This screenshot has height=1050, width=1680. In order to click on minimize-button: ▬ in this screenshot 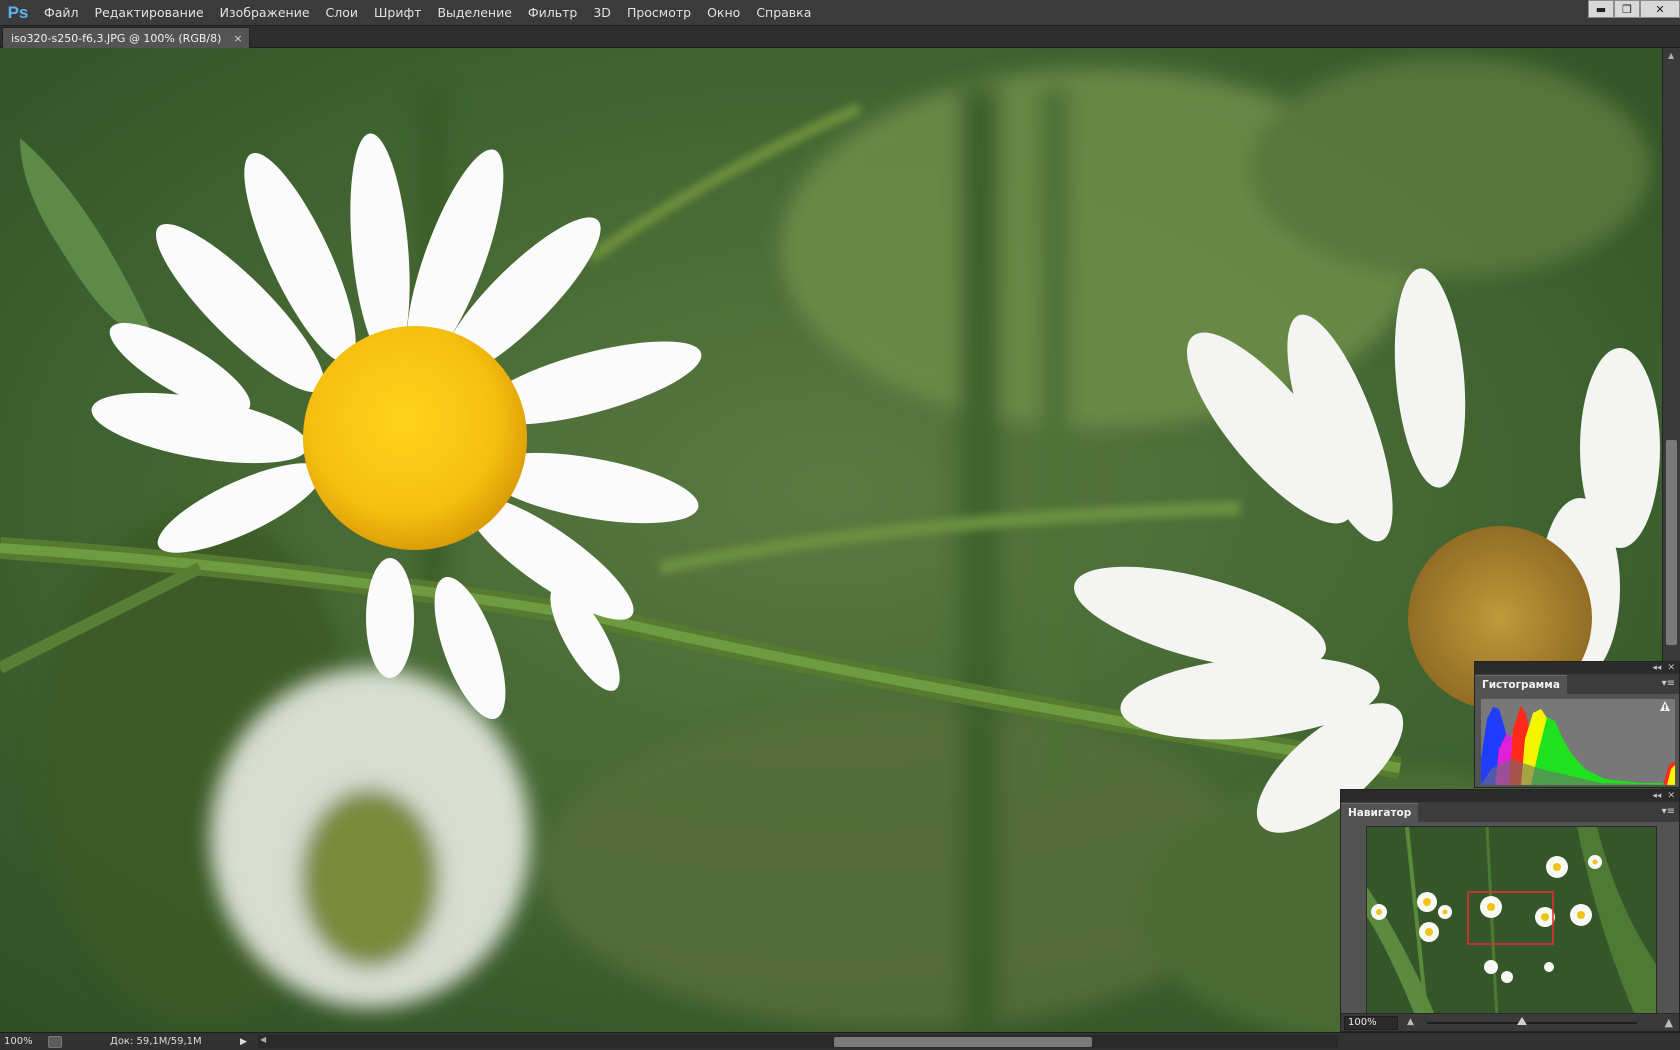, I will do `click(1601, 9)`.